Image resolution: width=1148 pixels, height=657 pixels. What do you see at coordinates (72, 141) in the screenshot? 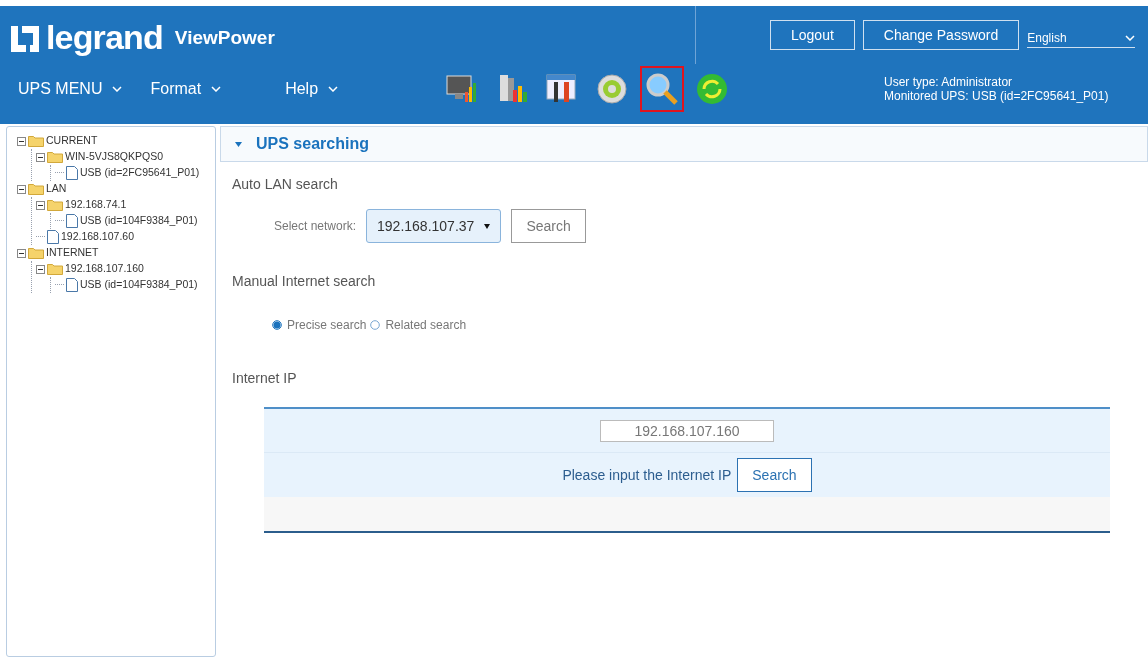
I see `tree-item: CURRENT` at bounding box center [72, 141].